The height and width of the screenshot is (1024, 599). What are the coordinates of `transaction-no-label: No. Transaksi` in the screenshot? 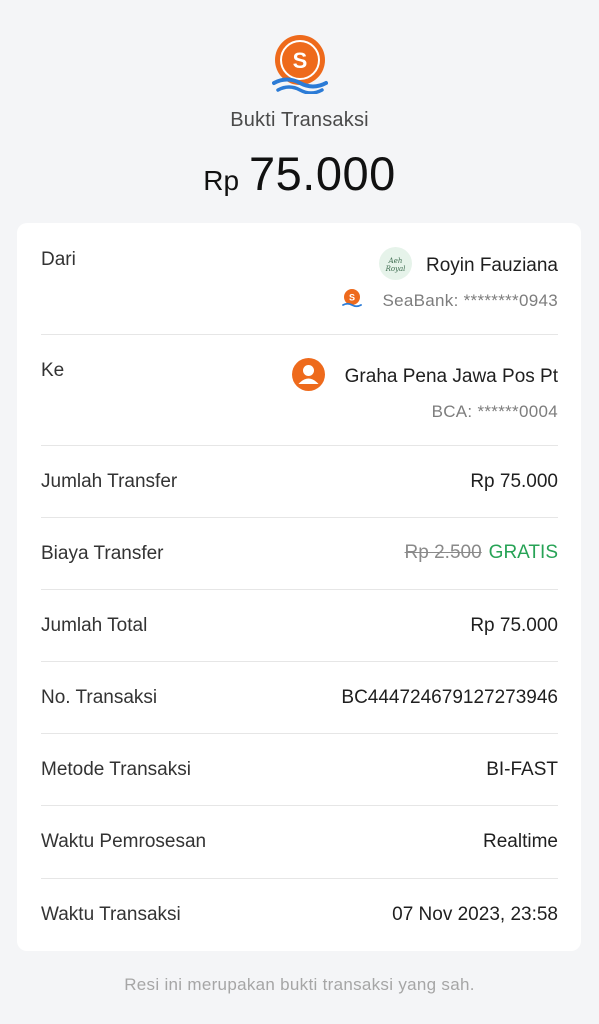 It's located at (99, 697).